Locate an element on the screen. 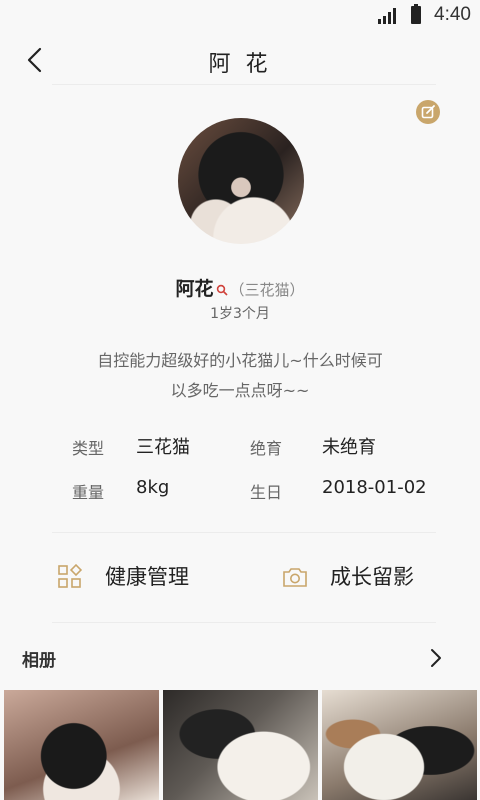 The width and height of the screenshot is (480, 800). weight-label: 重量 is located at coordinates (88, 492).